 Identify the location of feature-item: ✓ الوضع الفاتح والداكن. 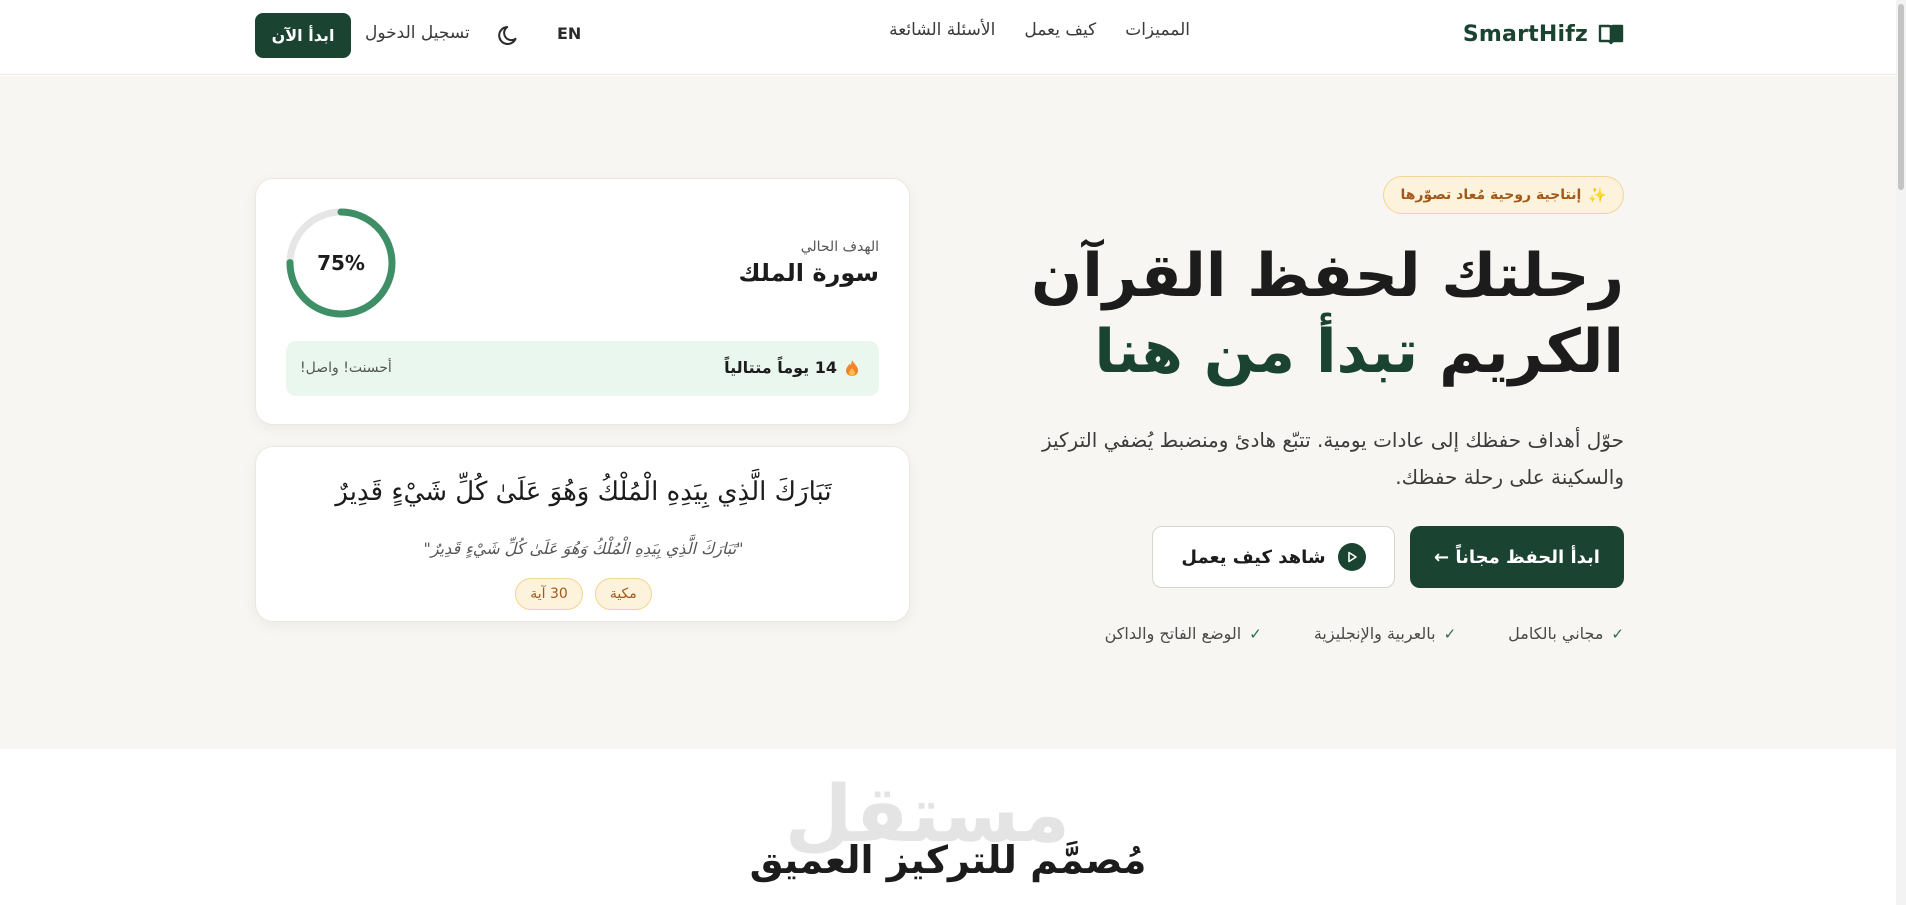
(1183, 633).